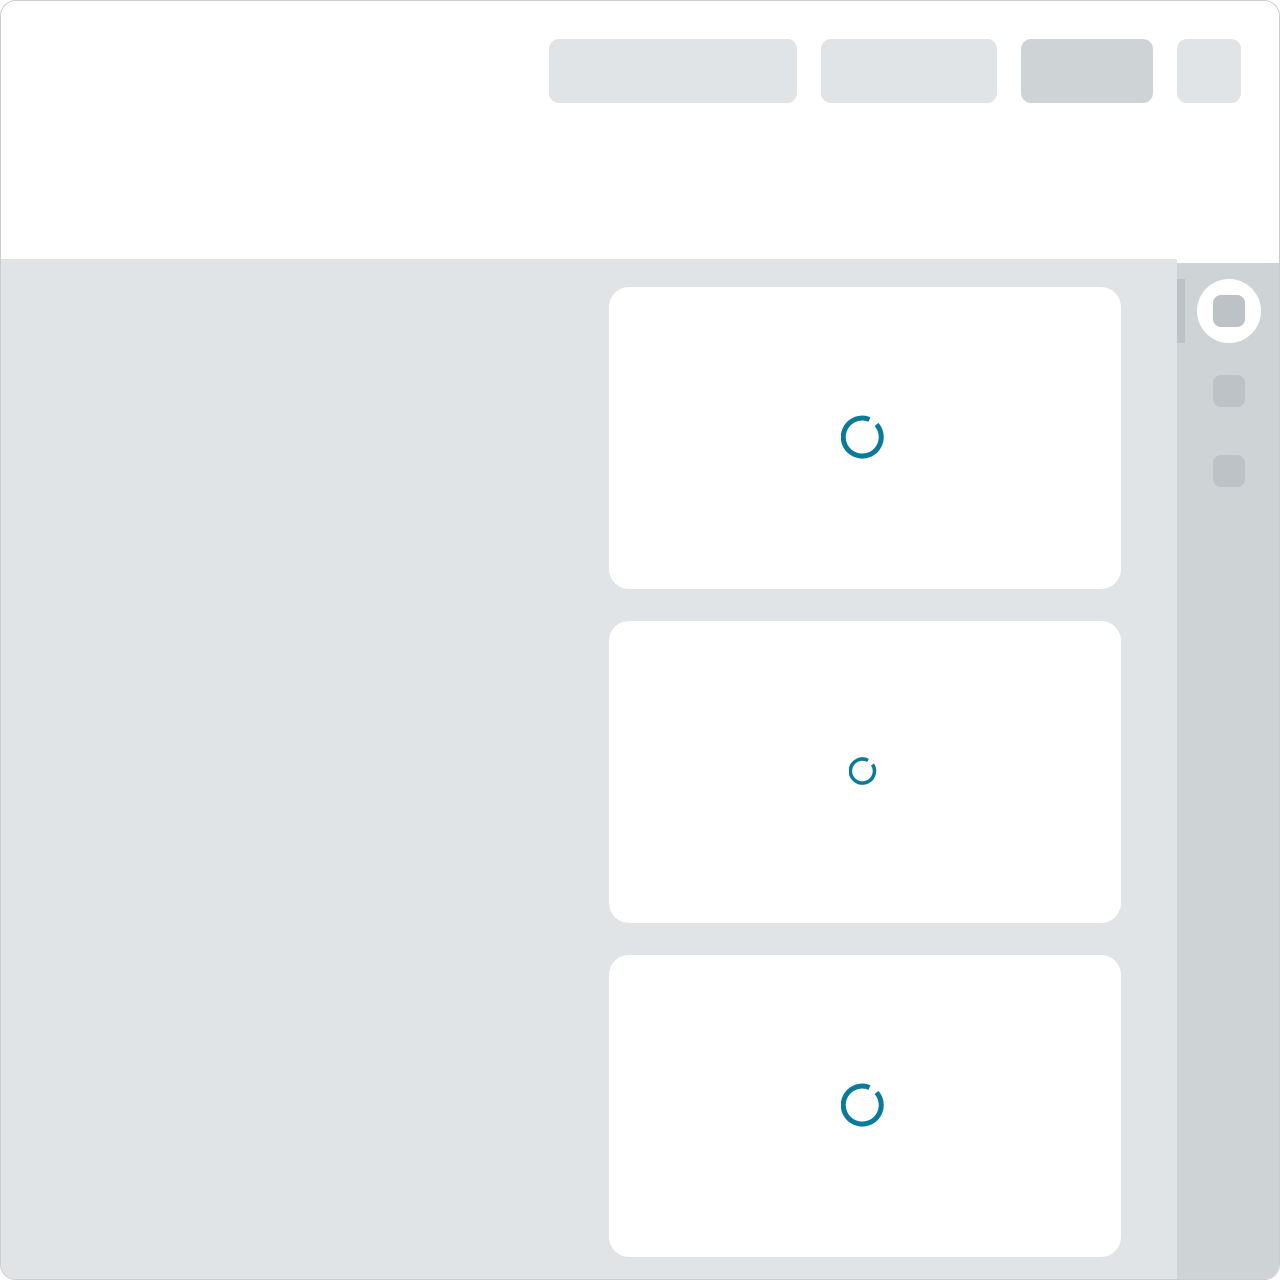  What do you see at coordinates (1181, 311) in the screenshot?
I see `rail-active-indicator` at bounding box center [1181, 311].